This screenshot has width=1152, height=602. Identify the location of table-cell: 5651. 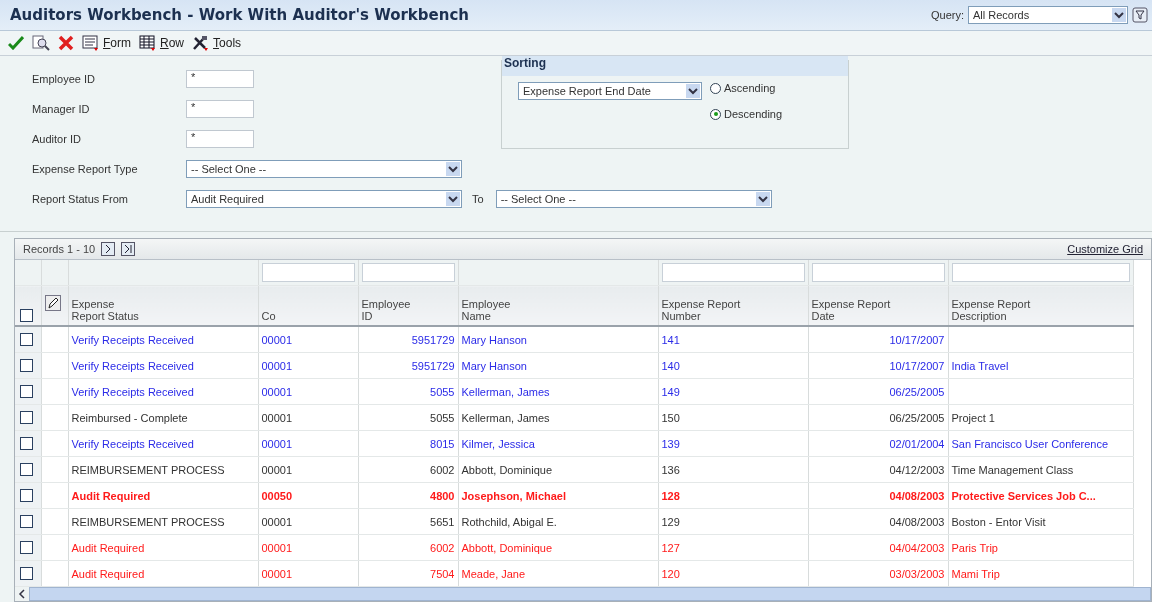
(442, 521).